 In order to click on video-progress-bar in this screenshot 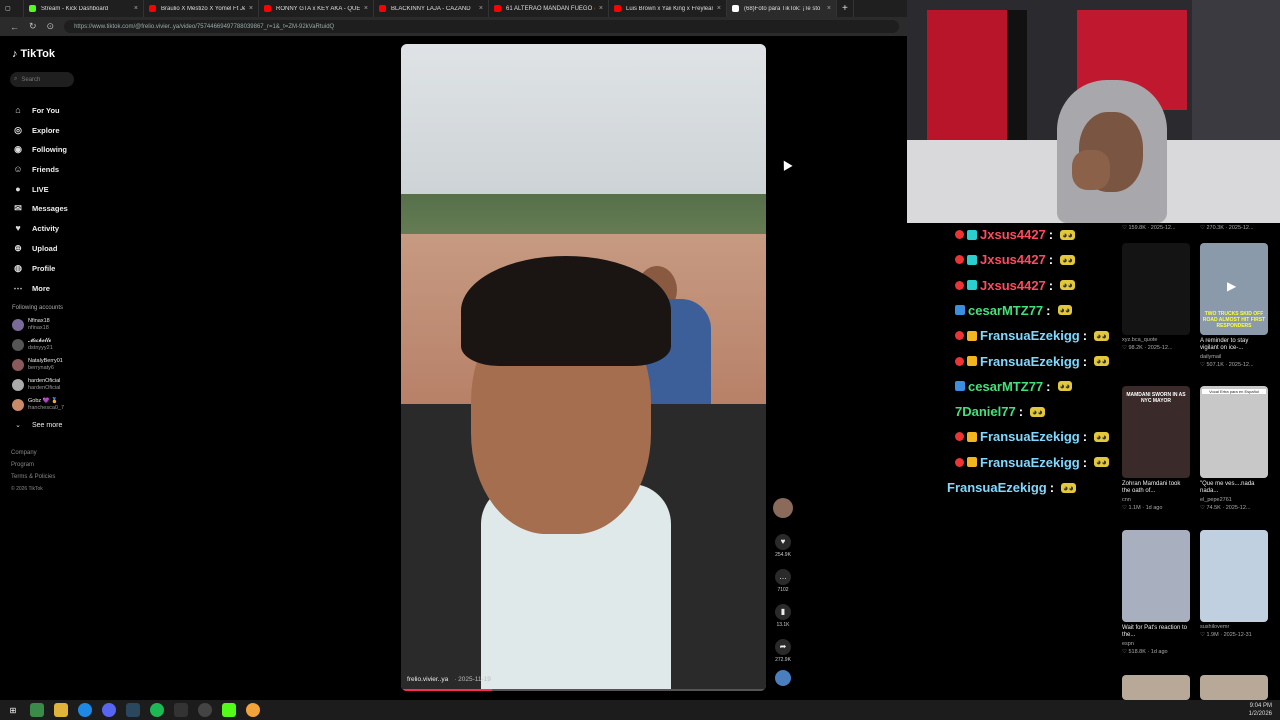, I will do `click(583, 690)`.